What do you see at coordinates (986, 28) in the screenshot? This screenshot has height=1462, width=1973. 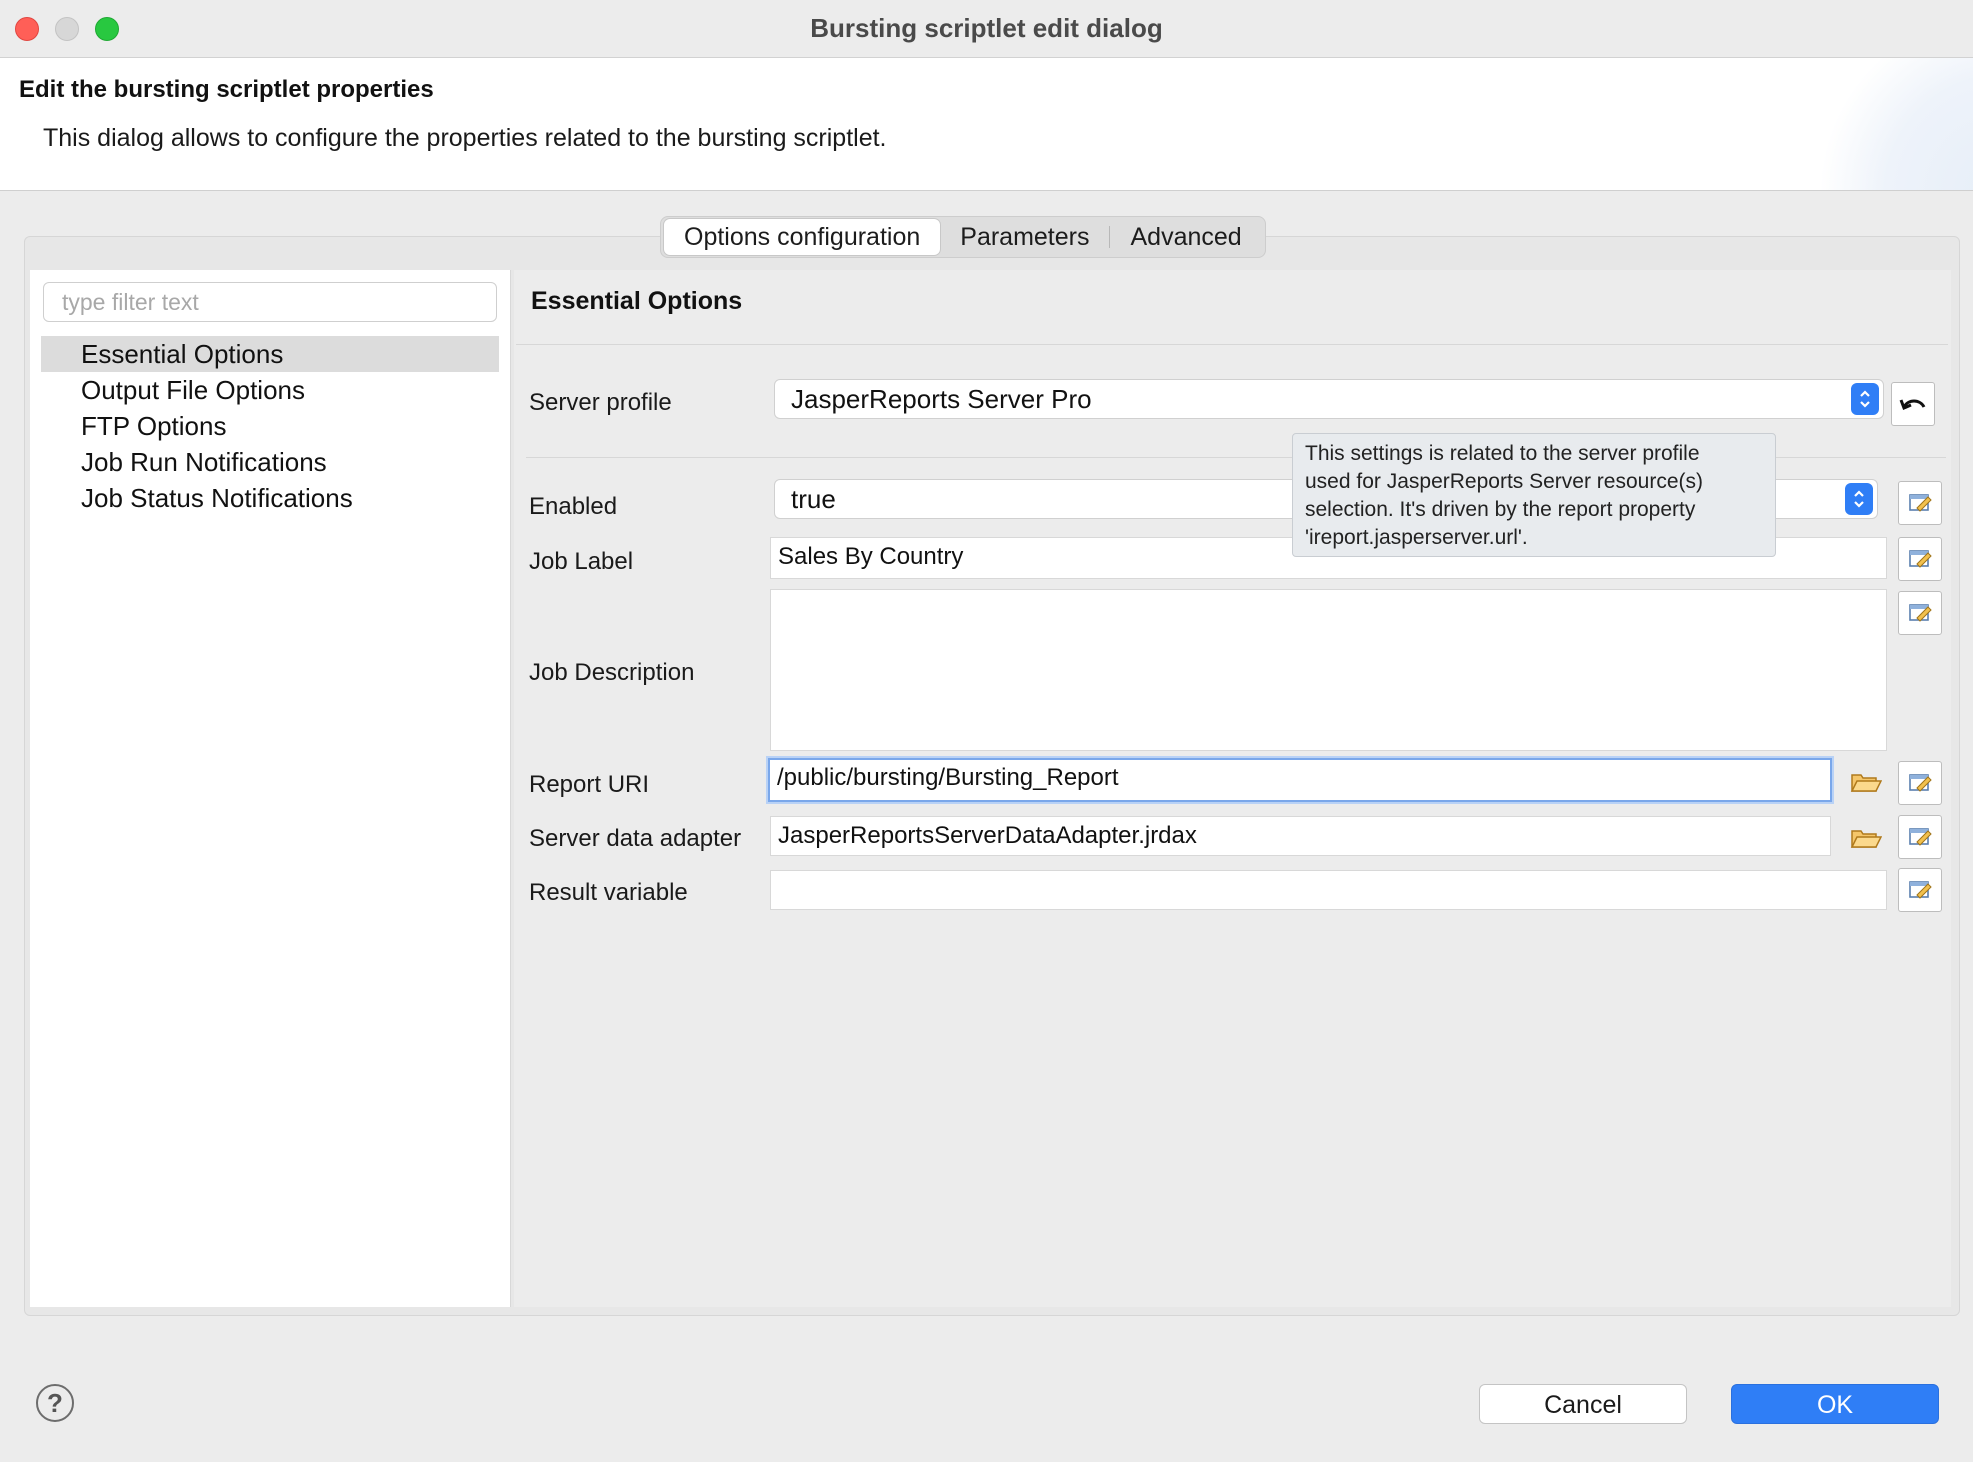 I see `window-title: Bursting scriptlet edit dialog` at bounding box center [986, 28].